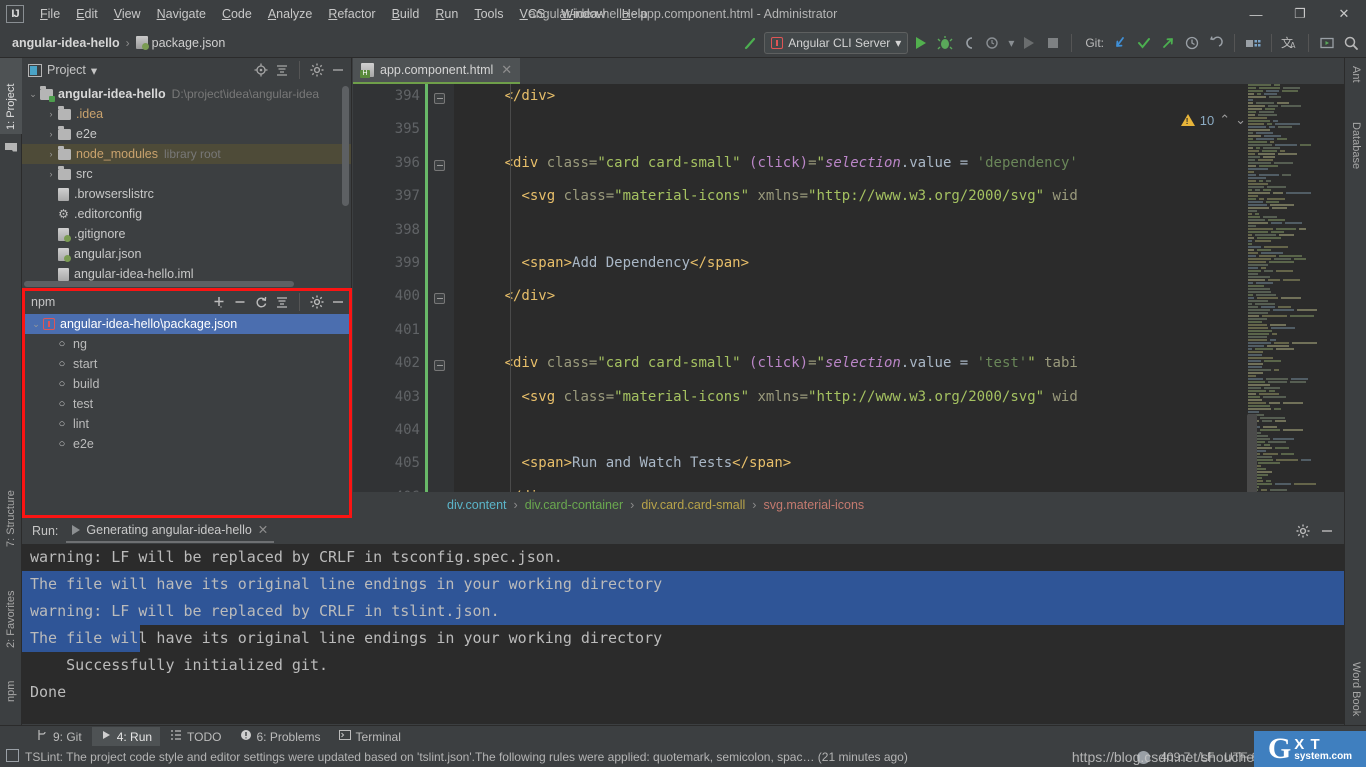 This screenshot has width=1366, height=767. Describe the element at coordinates (683, 736) in the screenshot. I see `bottom-tool-tabs: 9: Git 4: Run TODO 6: Problems Terminal` at that location.